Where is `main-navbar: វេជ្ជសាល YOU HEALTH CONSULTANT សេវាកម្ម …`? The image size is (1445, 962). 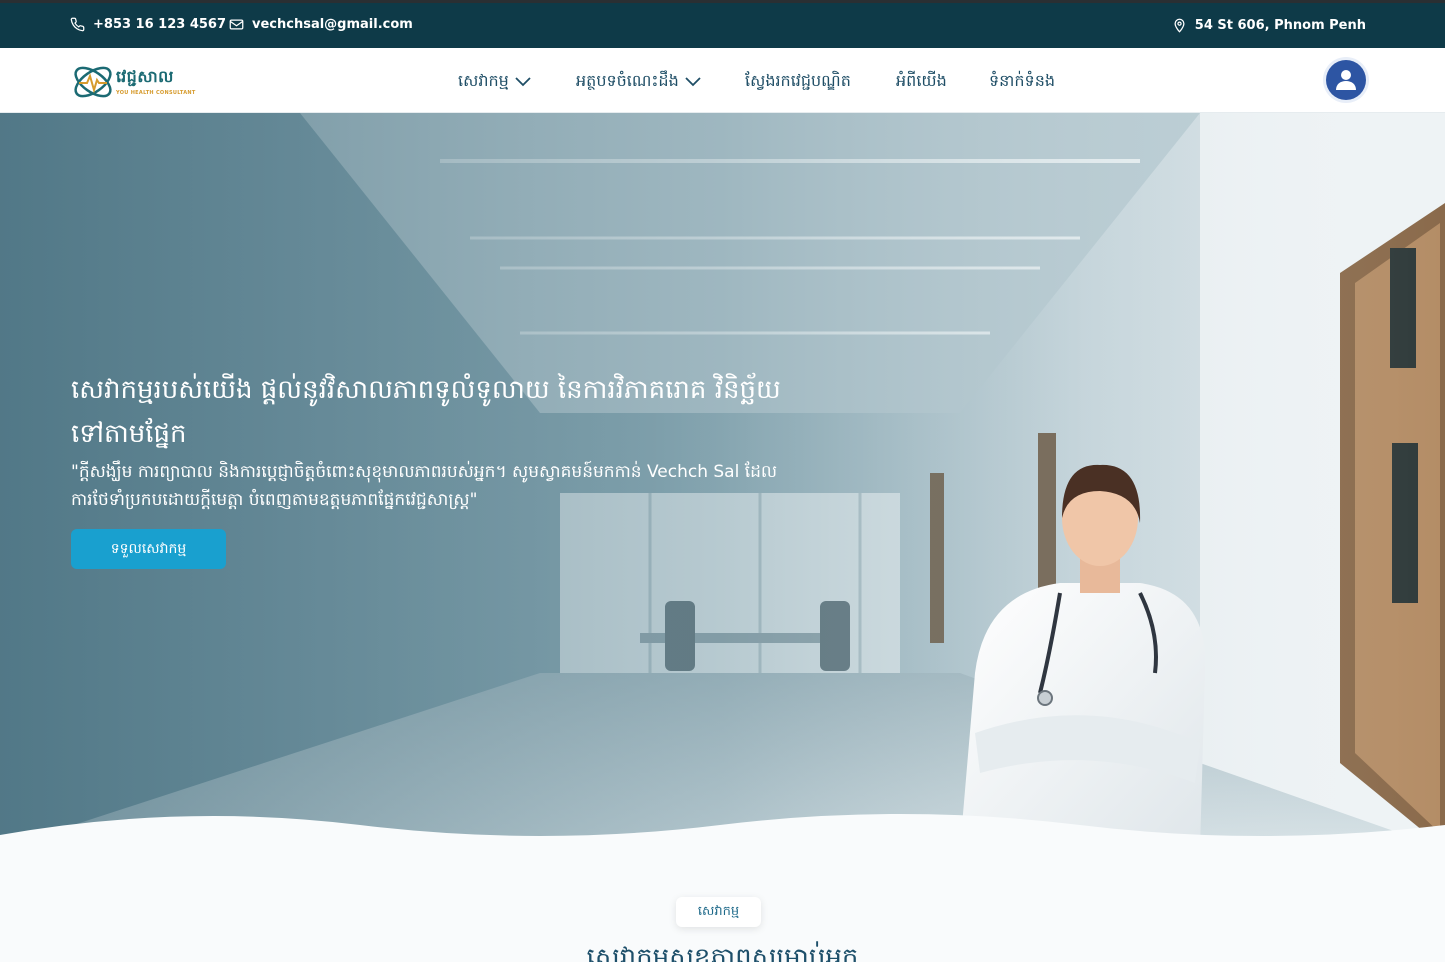
main-navbar: វេជ្ជសាល YOU HEALTH CONSULTANT សេវាកម្ម … is located at coordinates (722, 80).